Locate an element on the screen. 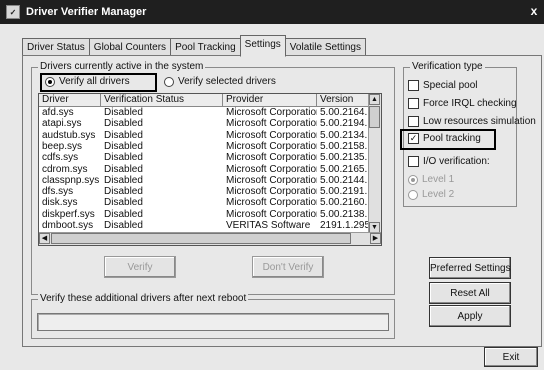 This screenshot has height=370, width=544. verify-selected-radio: Verify selected drivers is located at coordinates (220, 81).